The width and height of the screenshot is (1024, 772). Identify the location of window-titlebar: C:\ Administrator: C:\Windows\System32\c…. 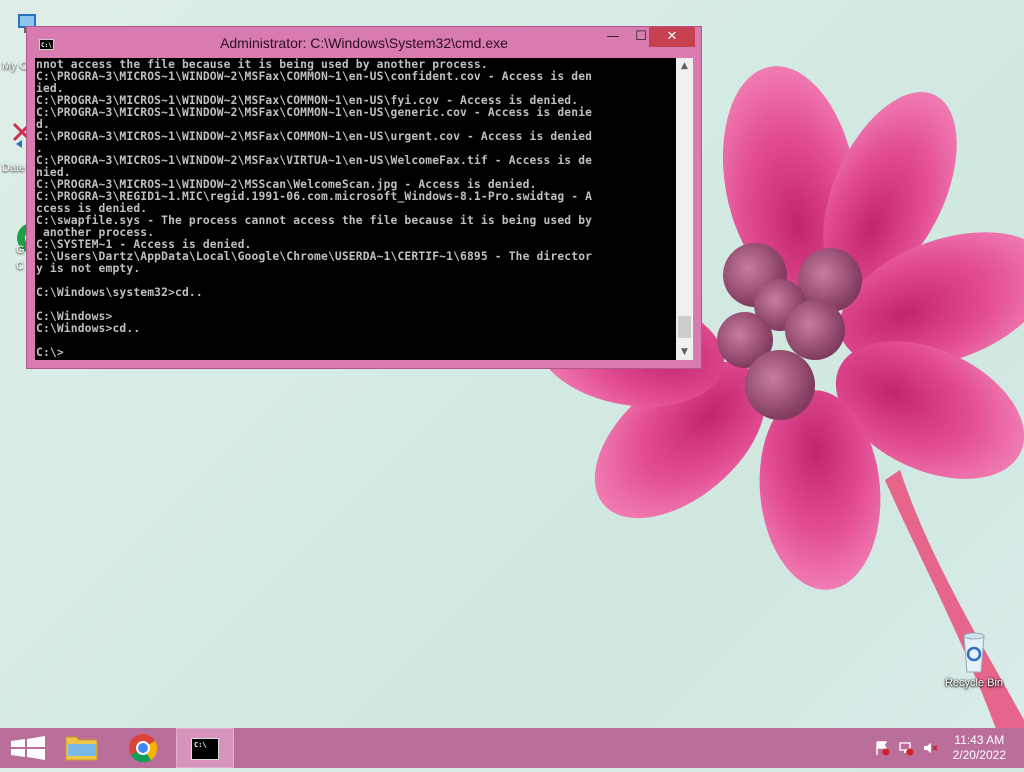
(364, 42).